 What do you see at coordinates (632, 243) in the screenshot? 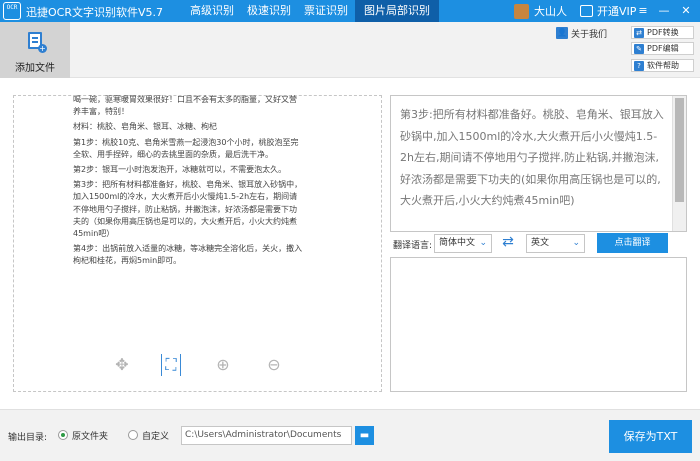
I see `translate-button: 点击翻译` at bounding box center [632, 243].